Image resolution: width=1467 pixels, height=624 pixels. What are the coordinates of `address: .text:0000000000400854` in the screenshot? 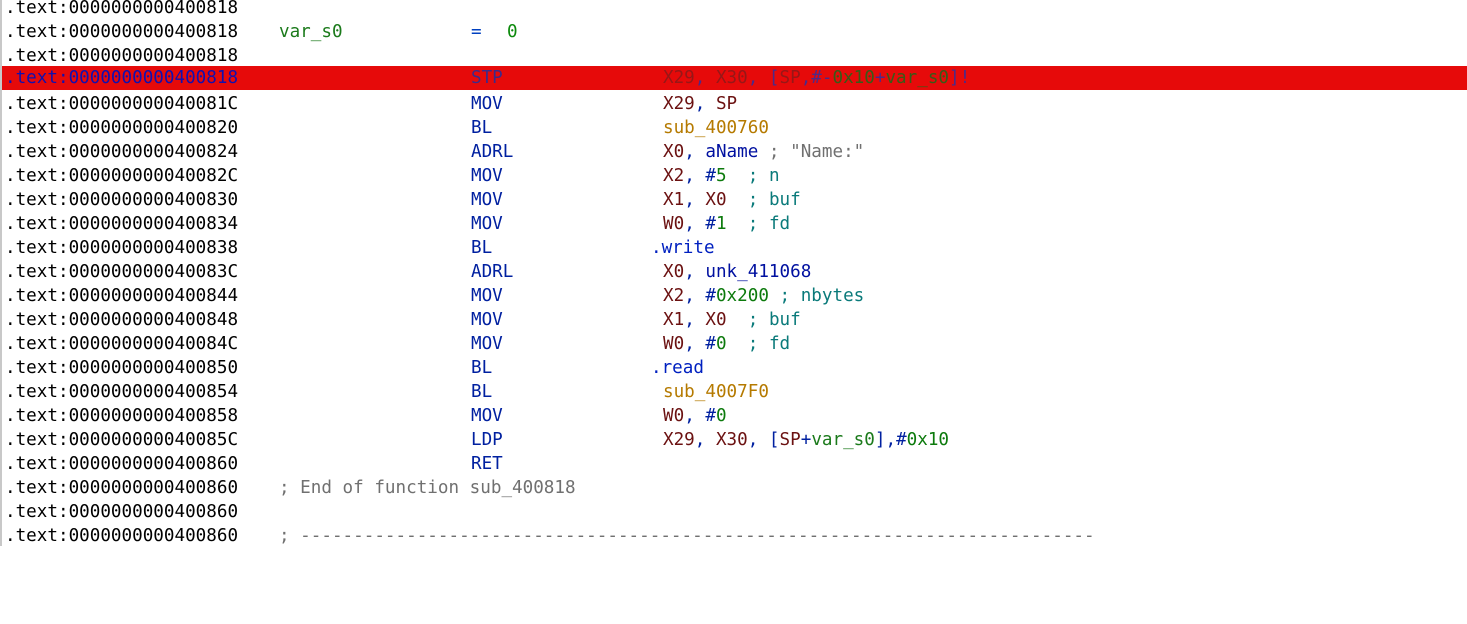 It's located at (122, 392).